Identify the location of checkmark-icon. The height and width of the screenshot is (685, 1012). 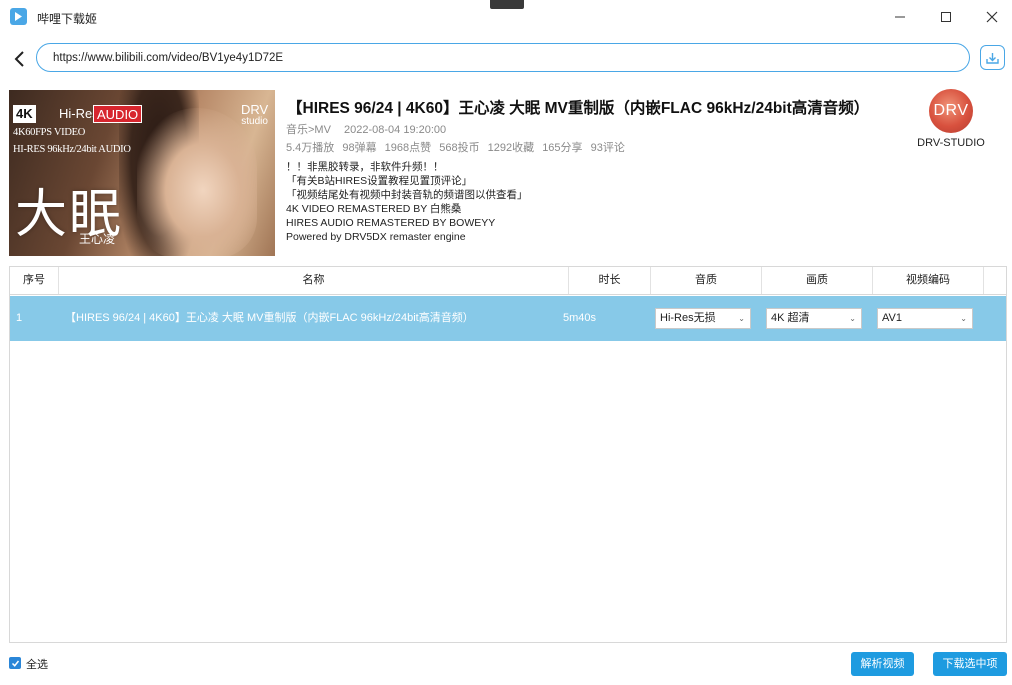
(15, 663).